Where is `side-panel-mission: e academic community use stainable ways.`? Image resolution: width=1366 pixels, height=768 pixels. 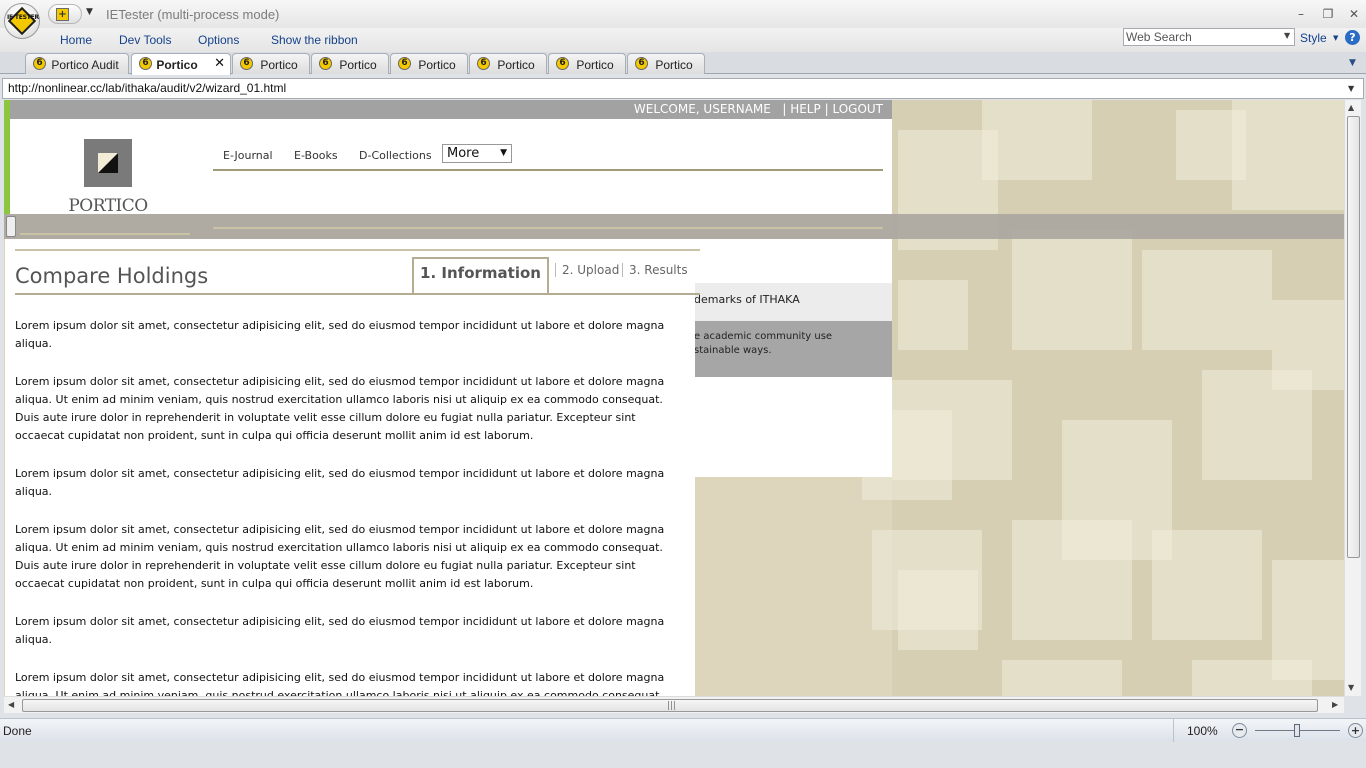
side-panel-mission: e academic community use stainable ways. is located at coordinates (793, 349).